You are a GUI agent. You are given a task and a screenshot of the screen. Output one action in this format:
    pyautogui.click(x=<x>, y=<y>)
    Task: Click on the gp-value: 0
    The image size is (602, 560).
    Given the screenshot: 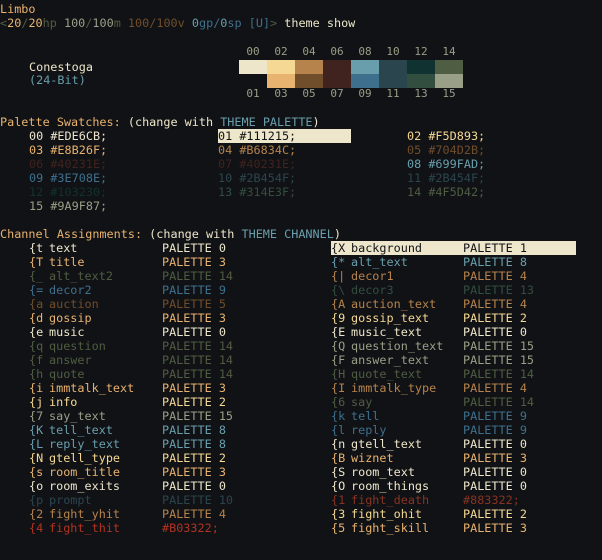 What is the action you would take?
    pyautogui.click(x=195, y=23)
    